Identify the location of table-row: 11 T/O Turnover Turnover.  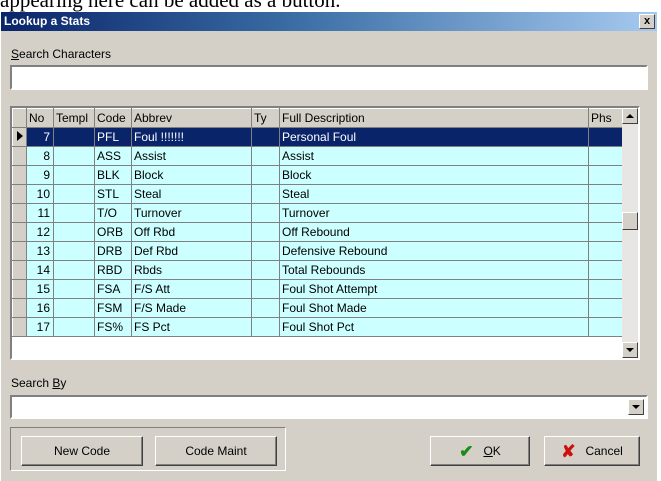
(318, 213).